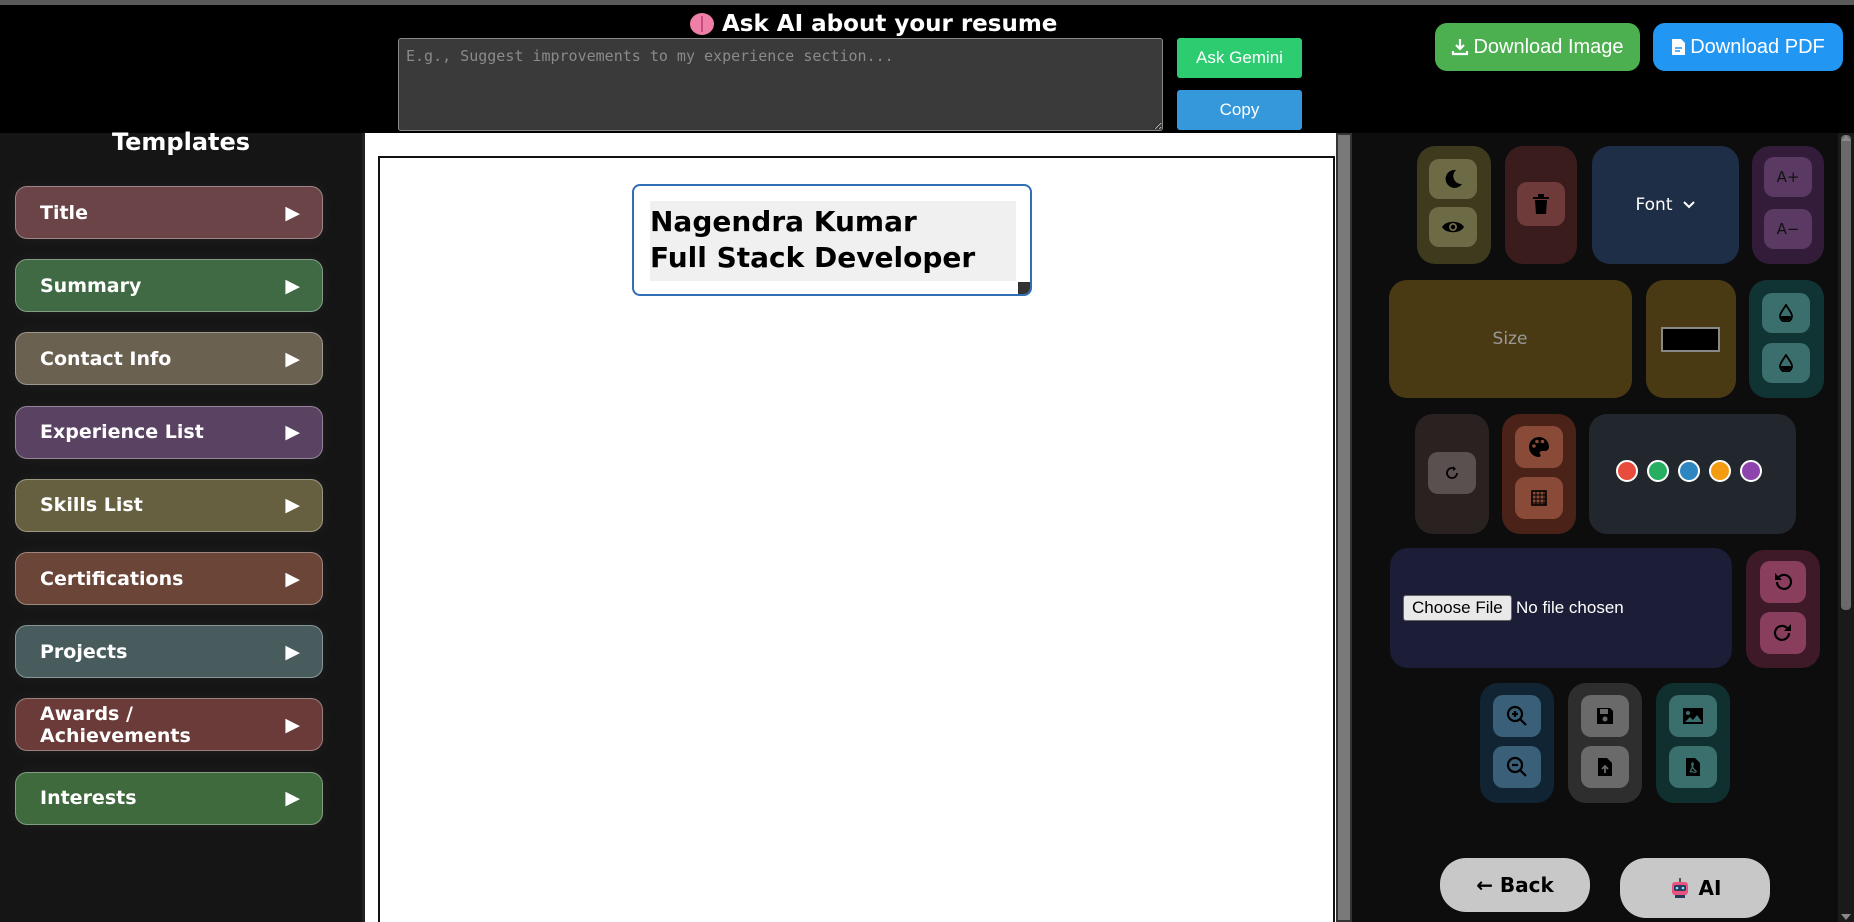 The image size is (1854, 922). Describe the element at coordinates (1510, 339) in the screenshot. I see `size-input: Size` at that location.